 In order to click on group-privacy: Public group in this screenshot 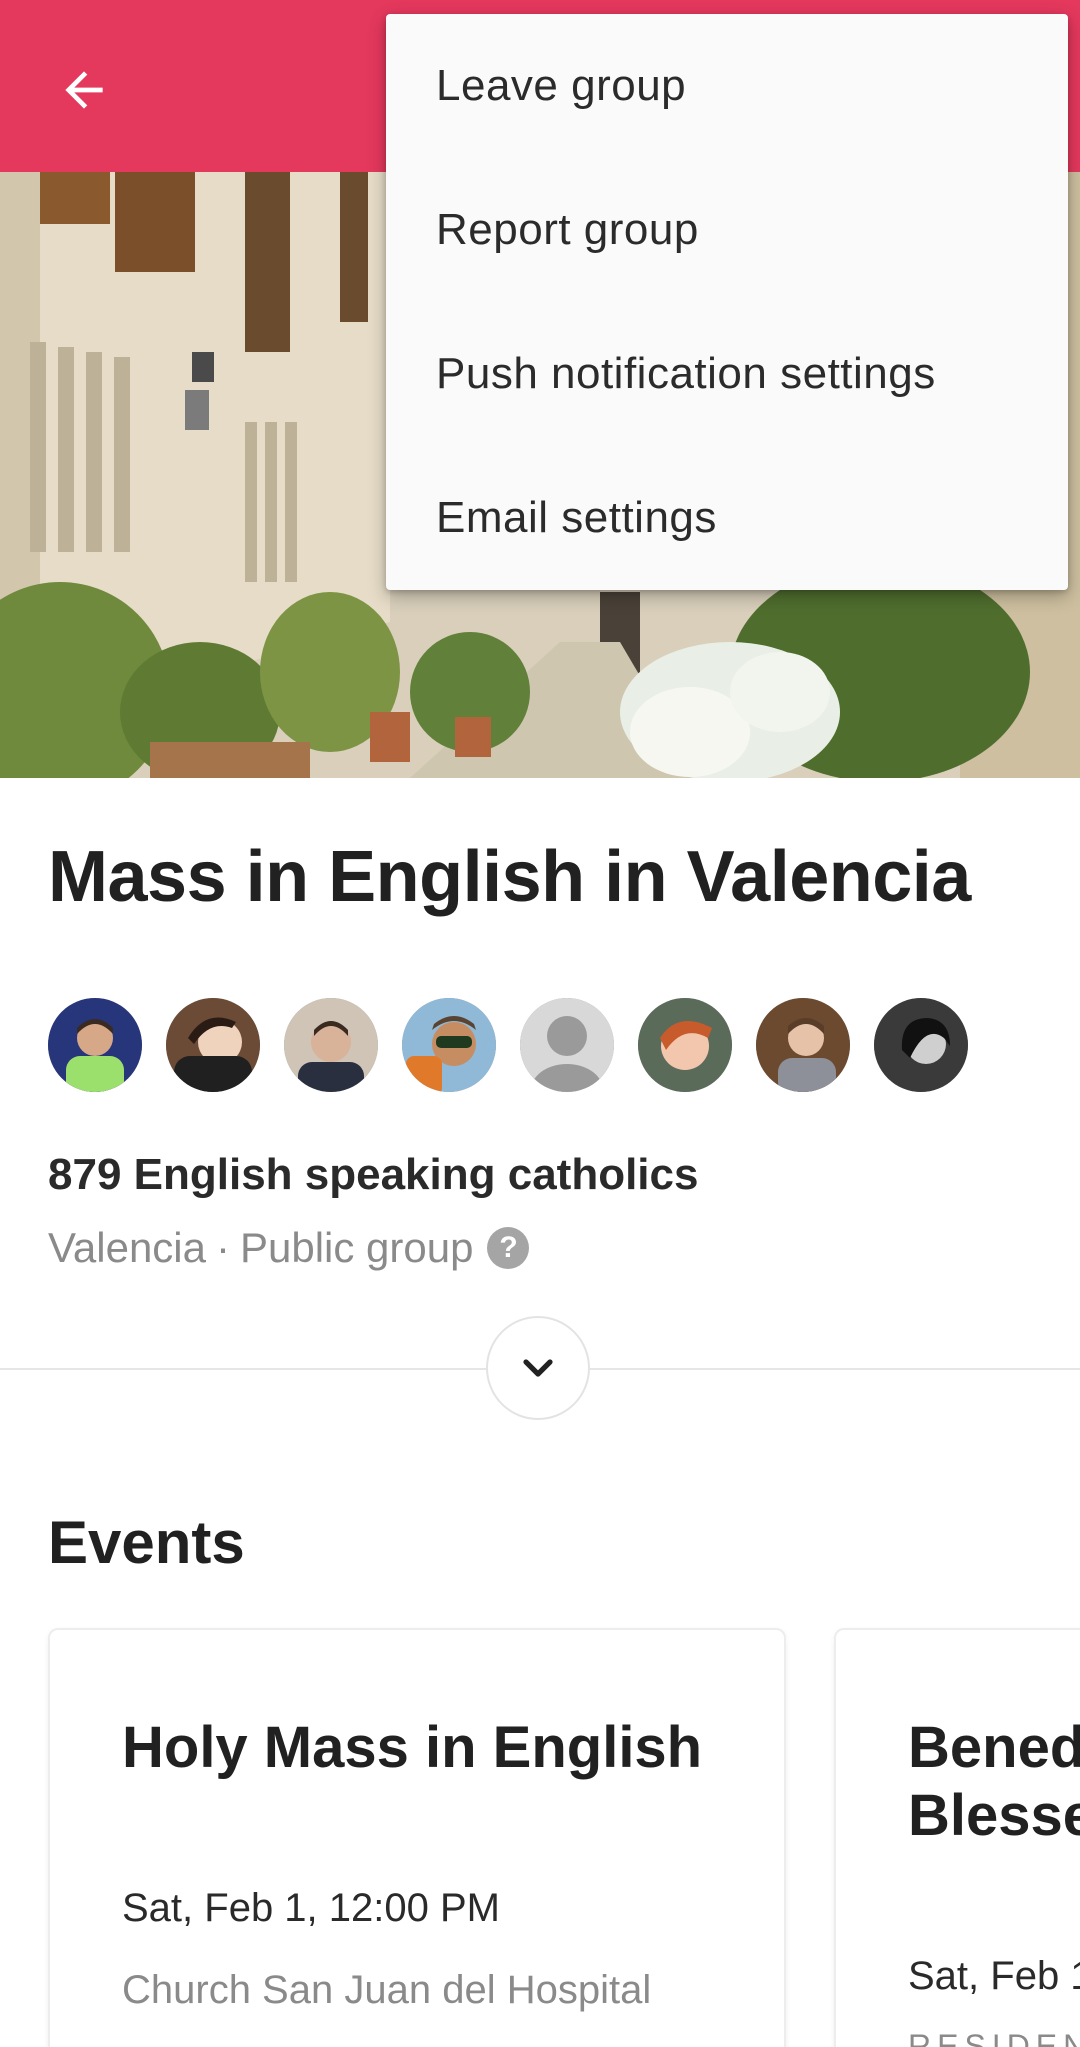, I will do `click(357, 1247)`.